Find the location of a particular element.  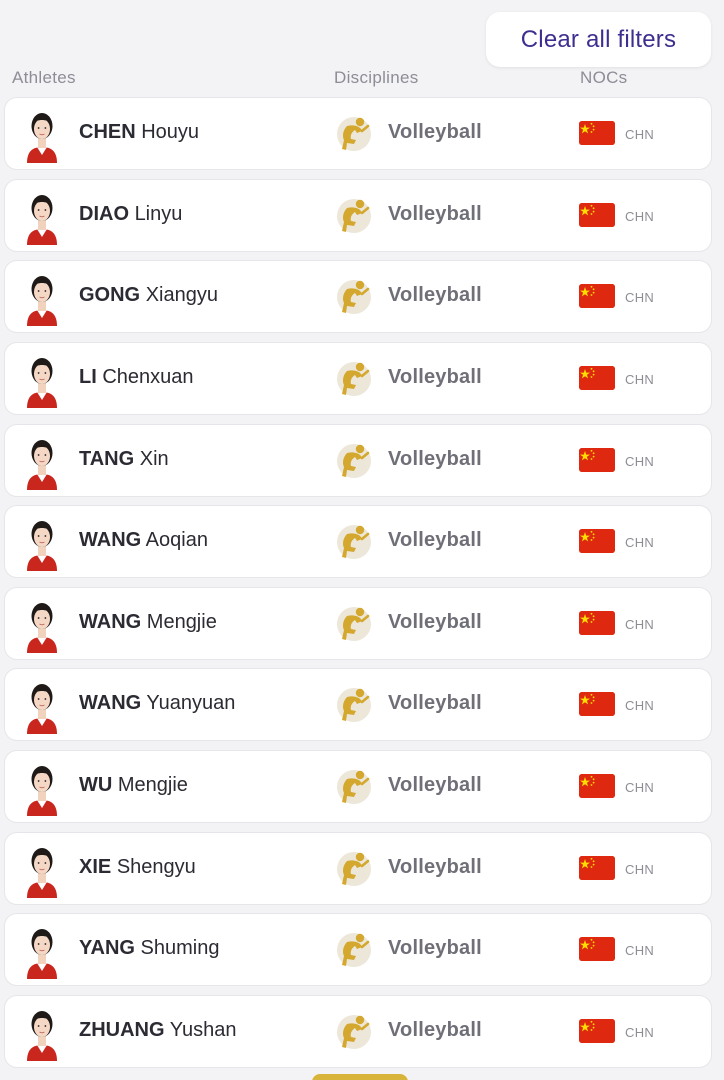

athlete-given-name: Shuming is located at coordinates (180, 948).